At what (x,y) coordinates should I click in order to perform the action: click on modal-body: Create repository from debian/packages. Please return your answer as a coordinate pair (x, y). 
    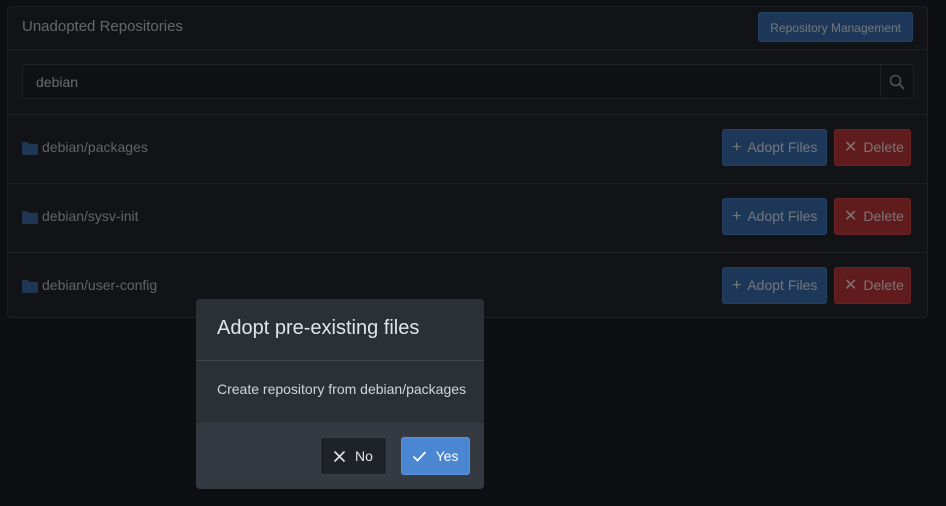
    Looking at the image, I should click on (340, 392).